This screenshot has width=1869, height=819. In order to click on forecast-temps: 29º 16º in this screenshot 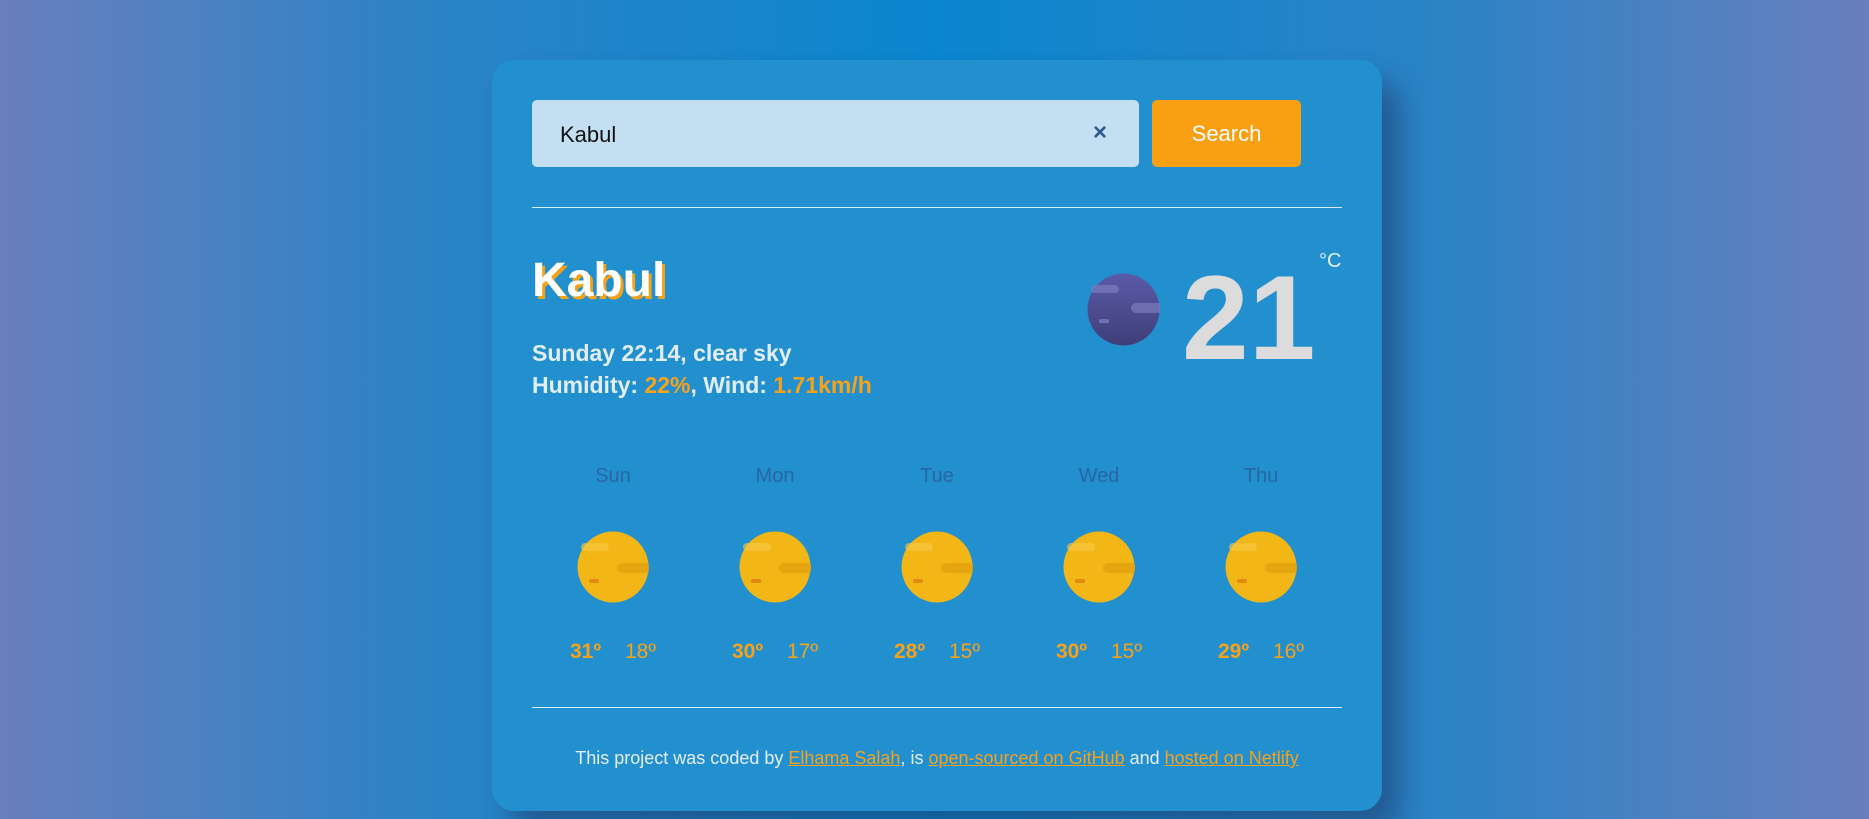, I will do `click(1261, 652)`.